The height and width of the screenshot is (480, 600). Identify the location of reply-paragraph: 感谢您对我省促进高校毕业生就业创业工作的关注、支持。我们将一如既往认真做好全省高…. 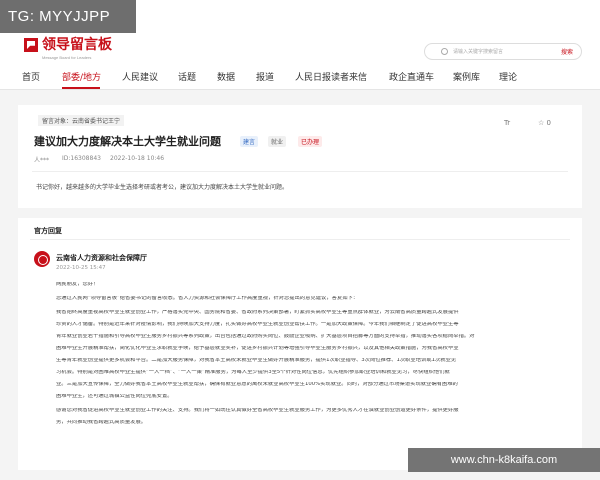
(257, 410).